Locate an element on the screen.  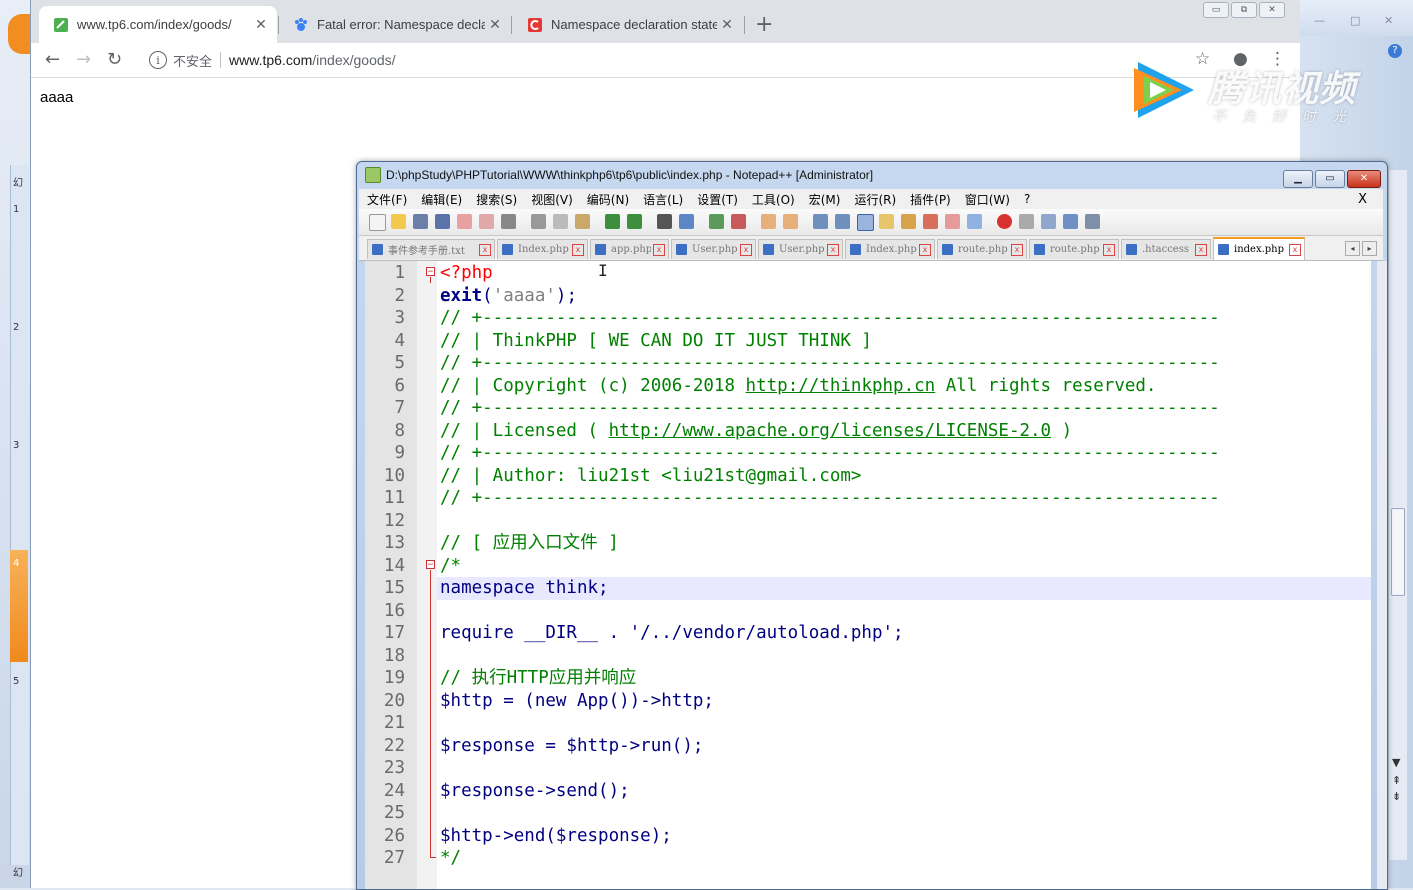
code-line: 20 $http = (new App())->http; is located at coordinates (868, 701).